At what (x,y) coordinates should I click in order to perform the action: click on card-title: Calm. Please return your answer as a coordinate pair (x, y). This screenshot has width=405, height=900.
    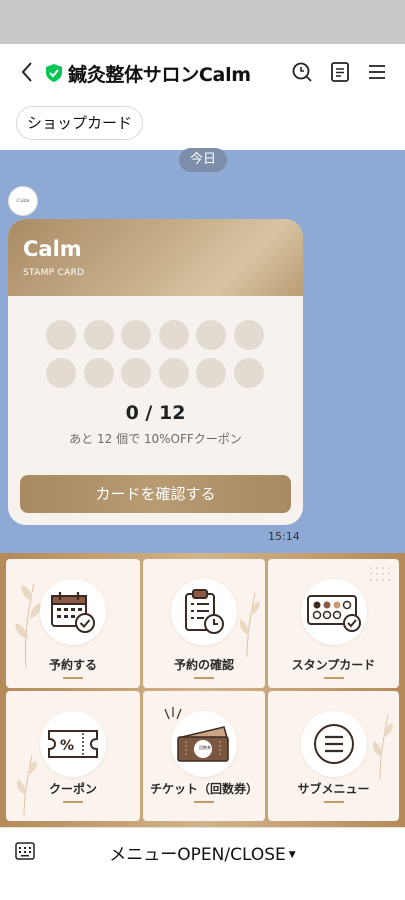
    Looking at the image, I should click on (52, 249).